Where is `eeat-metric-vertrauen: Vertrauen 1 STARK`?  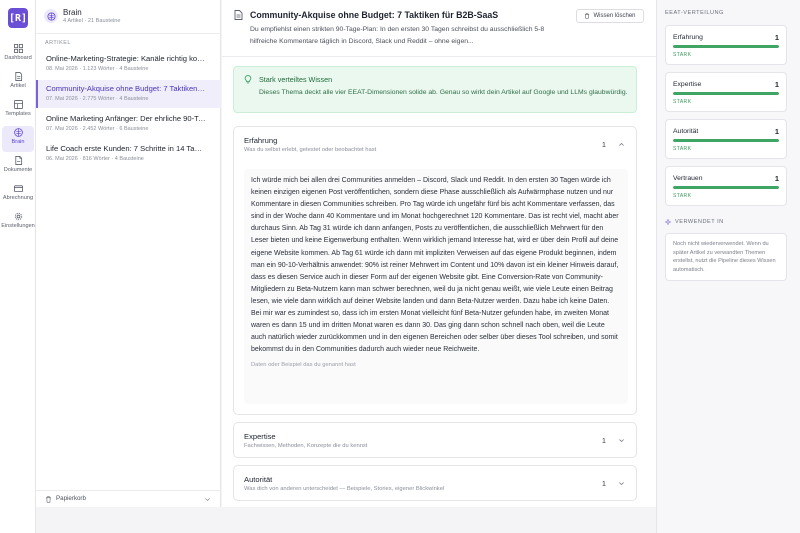
eeat-metric-vertrauen: Vertrauen 1 STARK is located at coordinates (726, 186).